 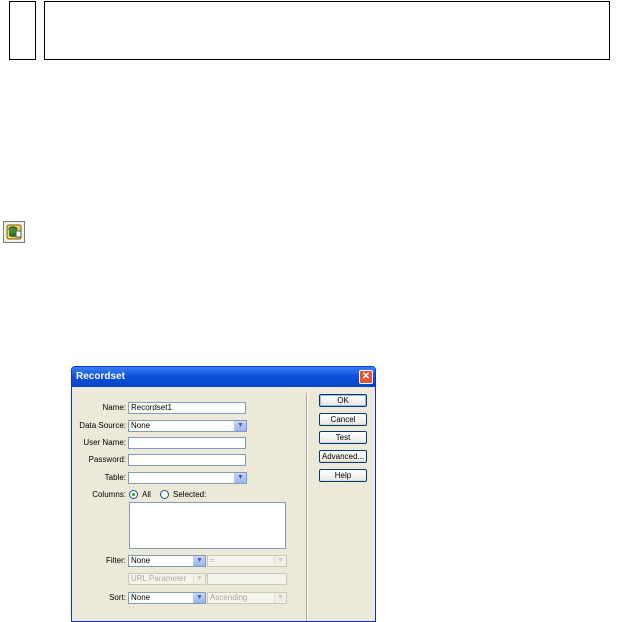 What do you see at coordinates (167, 561) in the screenshot?
I see `filter-column-select: None ▼` at bounding box center [167, 561].